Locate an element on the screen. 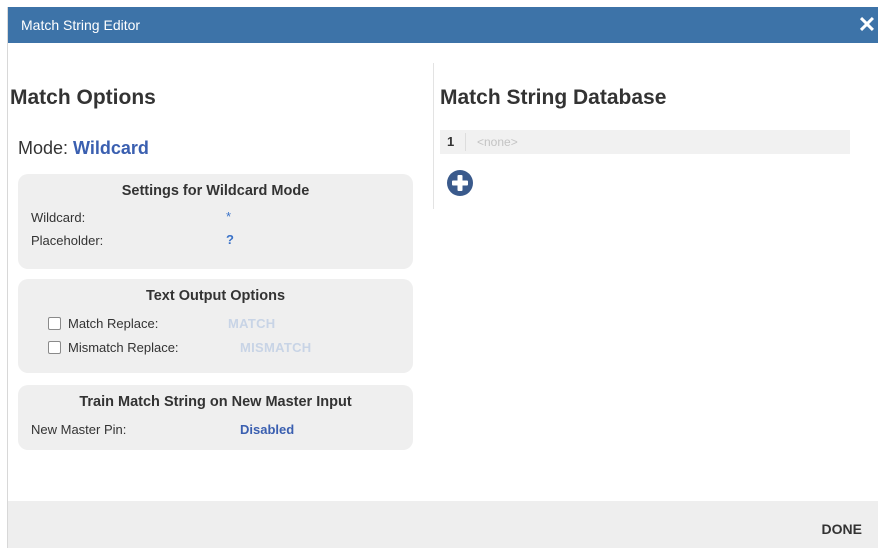  dialog-footer: DONE is located at coordinates (443, 524).